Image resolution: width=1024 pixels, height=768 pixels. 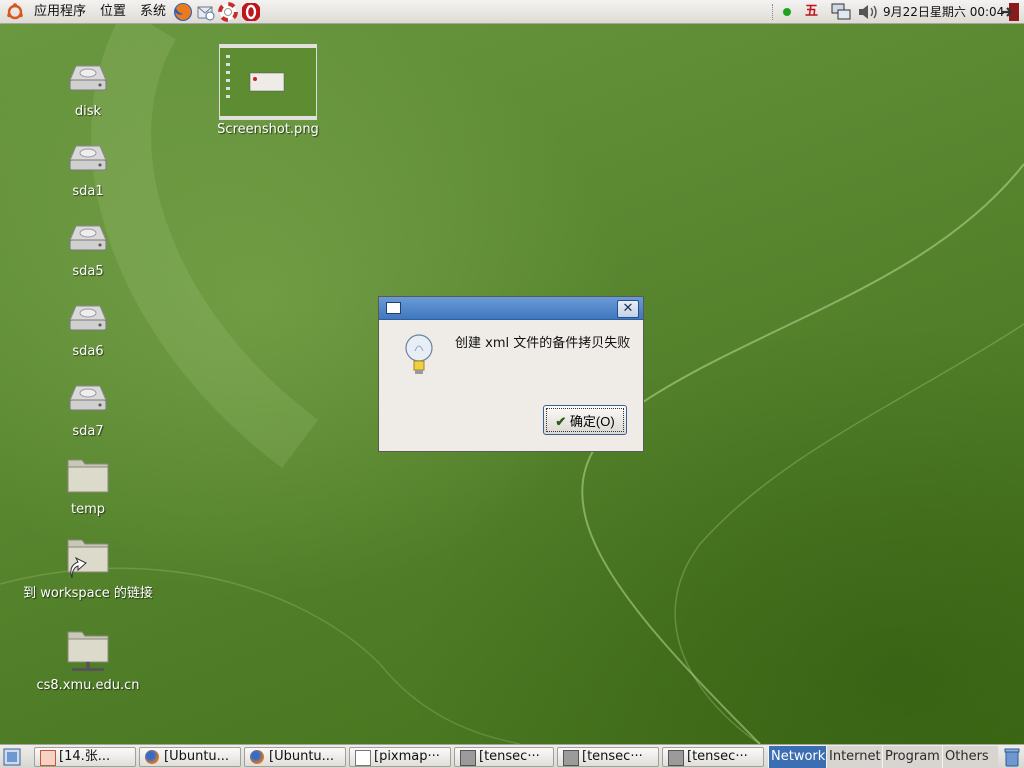 What do you see at coordinates (841, 12) in the screenshot?
I see `network-monitor-icon` at bounding box center [841, 12].